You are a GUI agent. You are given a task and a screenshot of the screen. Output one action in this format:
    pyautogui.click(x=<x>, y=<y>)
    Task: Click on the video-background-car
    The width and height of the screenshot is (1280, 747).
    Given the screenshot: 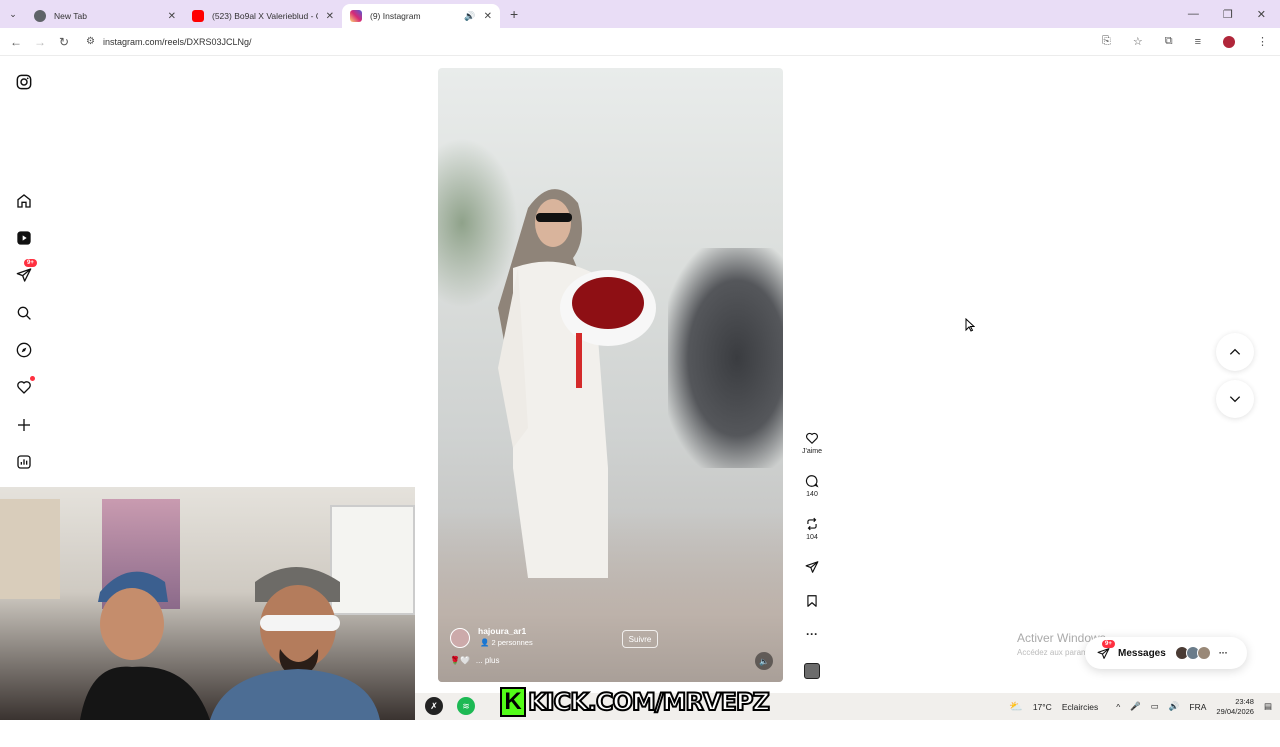 What is the action you would take?
    pyautogui.click(x=725, y=358)
    